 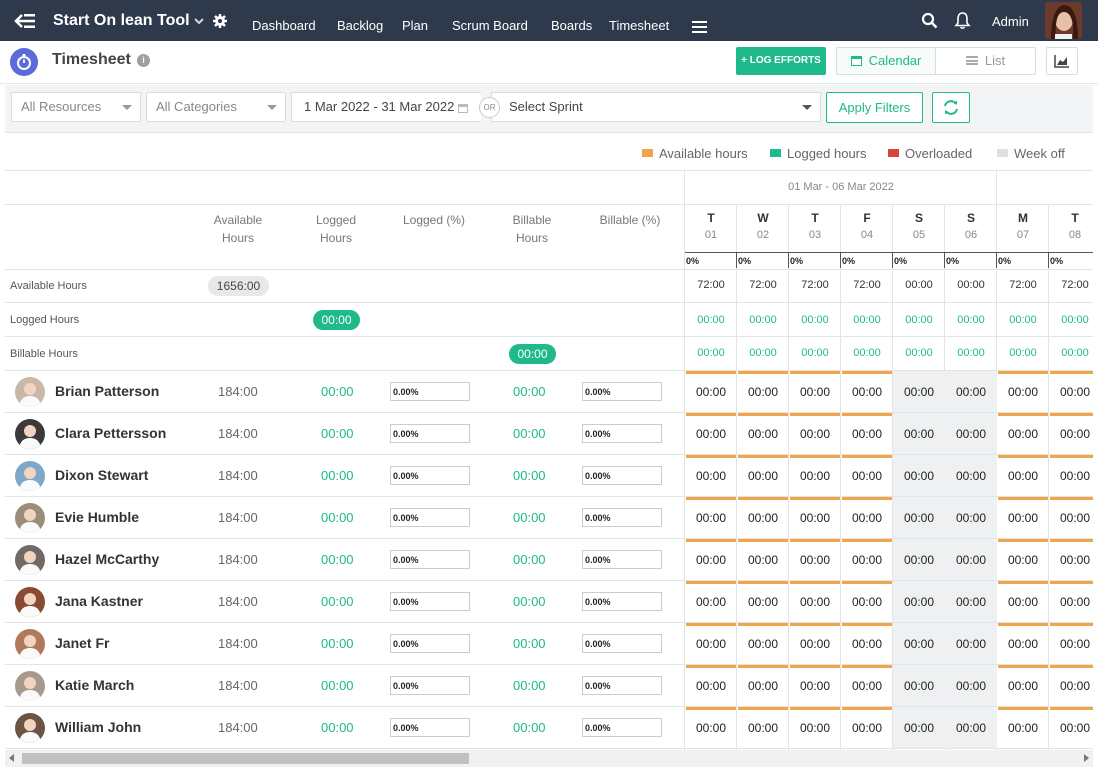 I want to click on calendar-view-button: Calendar, so click(x=886, y=61).